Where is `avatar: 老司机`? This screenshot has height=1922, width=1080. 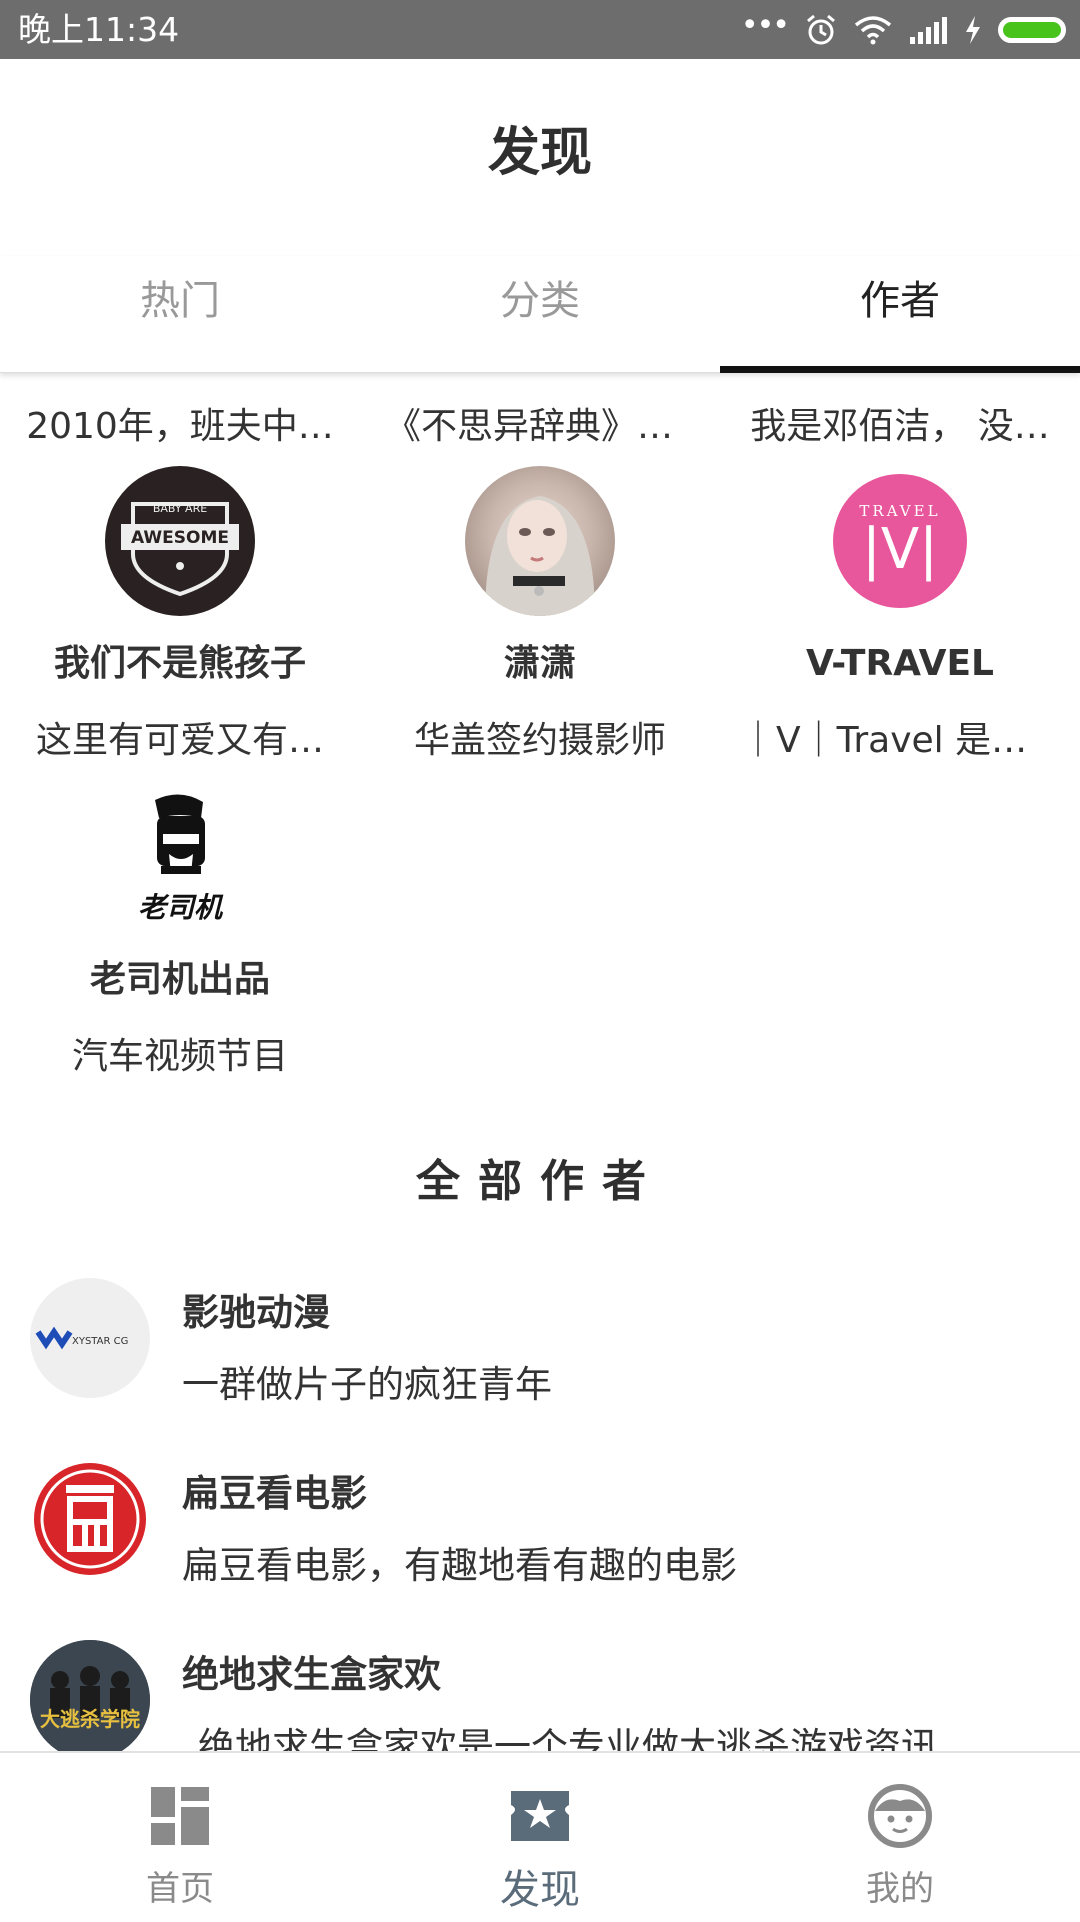 avatar: 老司机 is located at coordinates (180, 857).